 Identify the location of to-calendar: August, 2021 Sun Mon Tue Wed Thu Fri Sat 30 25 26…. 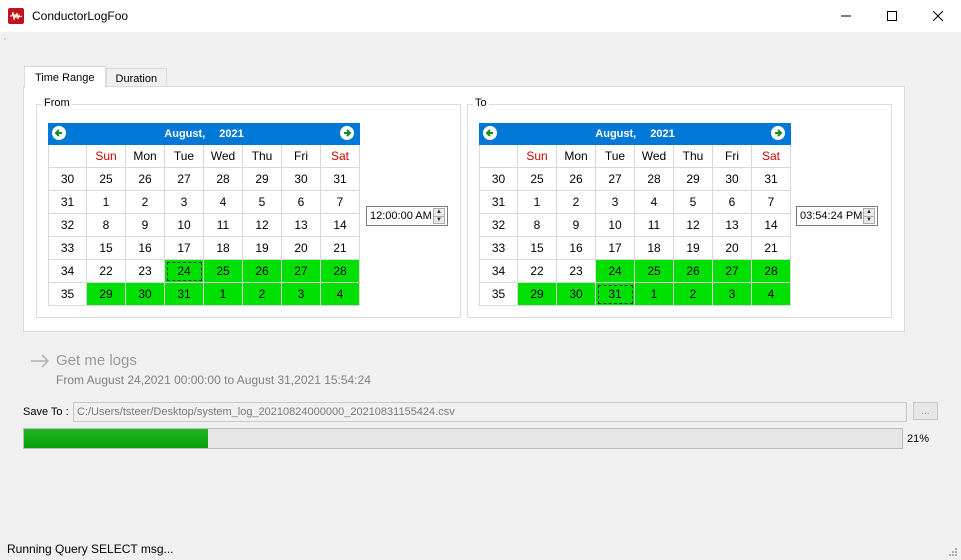
(635, 214).